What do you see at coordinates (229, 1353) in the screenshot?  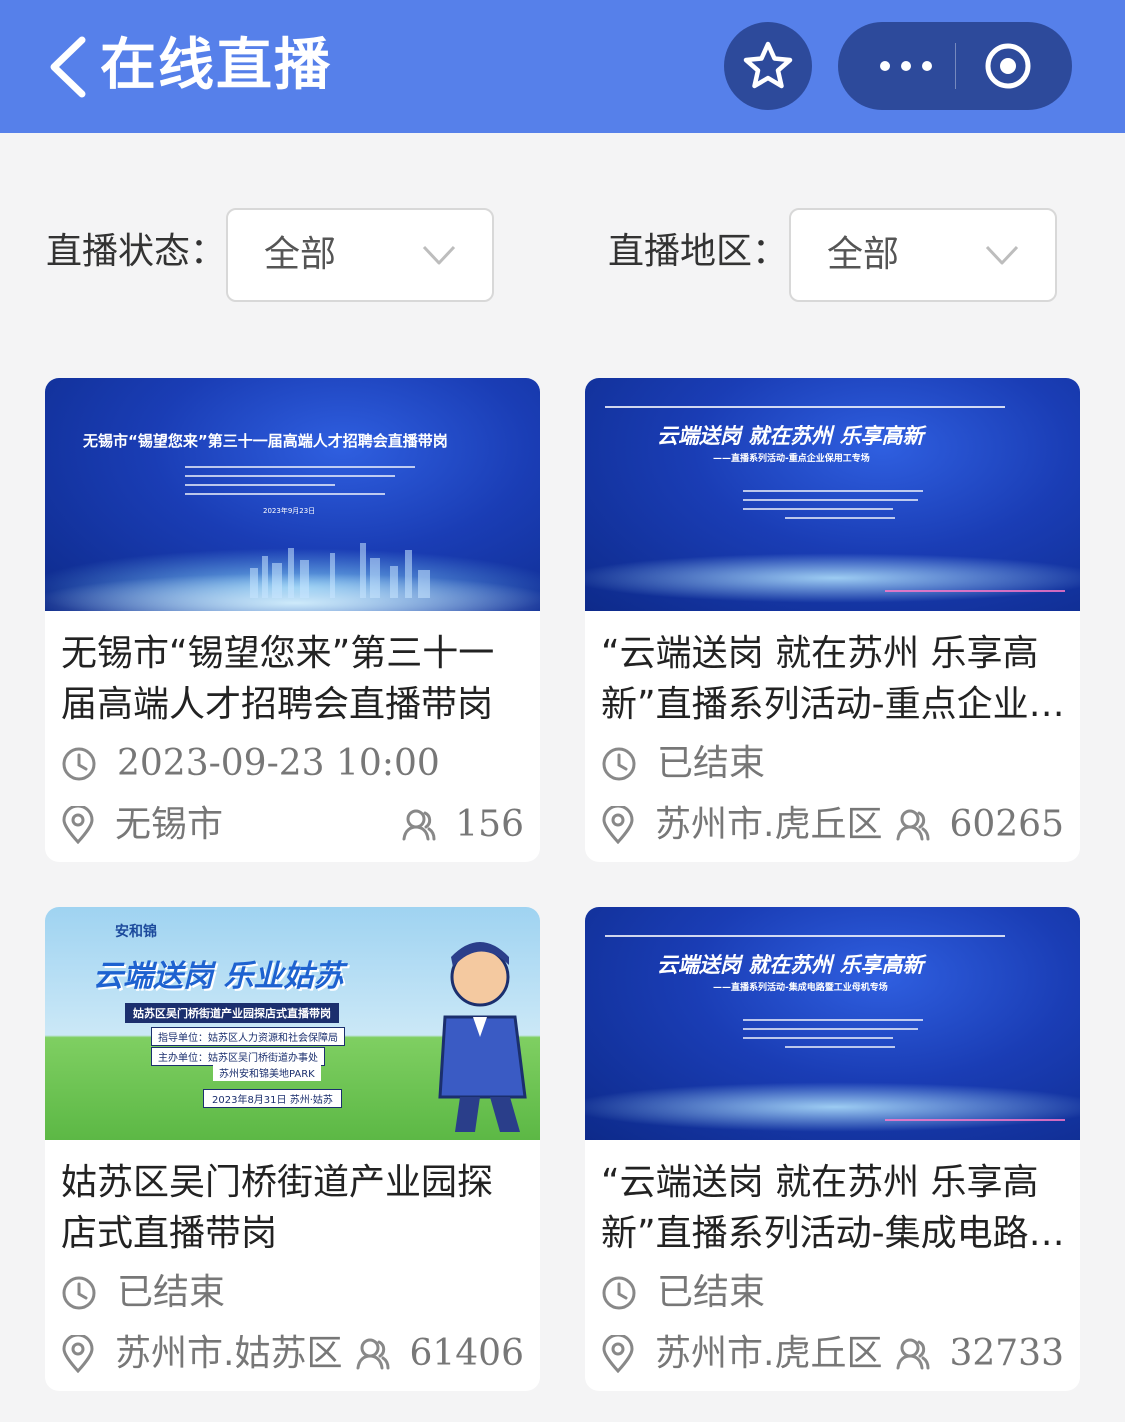 I see `live-location-text: 苏州市.姑苏区` at bounding box center [229, 1353].